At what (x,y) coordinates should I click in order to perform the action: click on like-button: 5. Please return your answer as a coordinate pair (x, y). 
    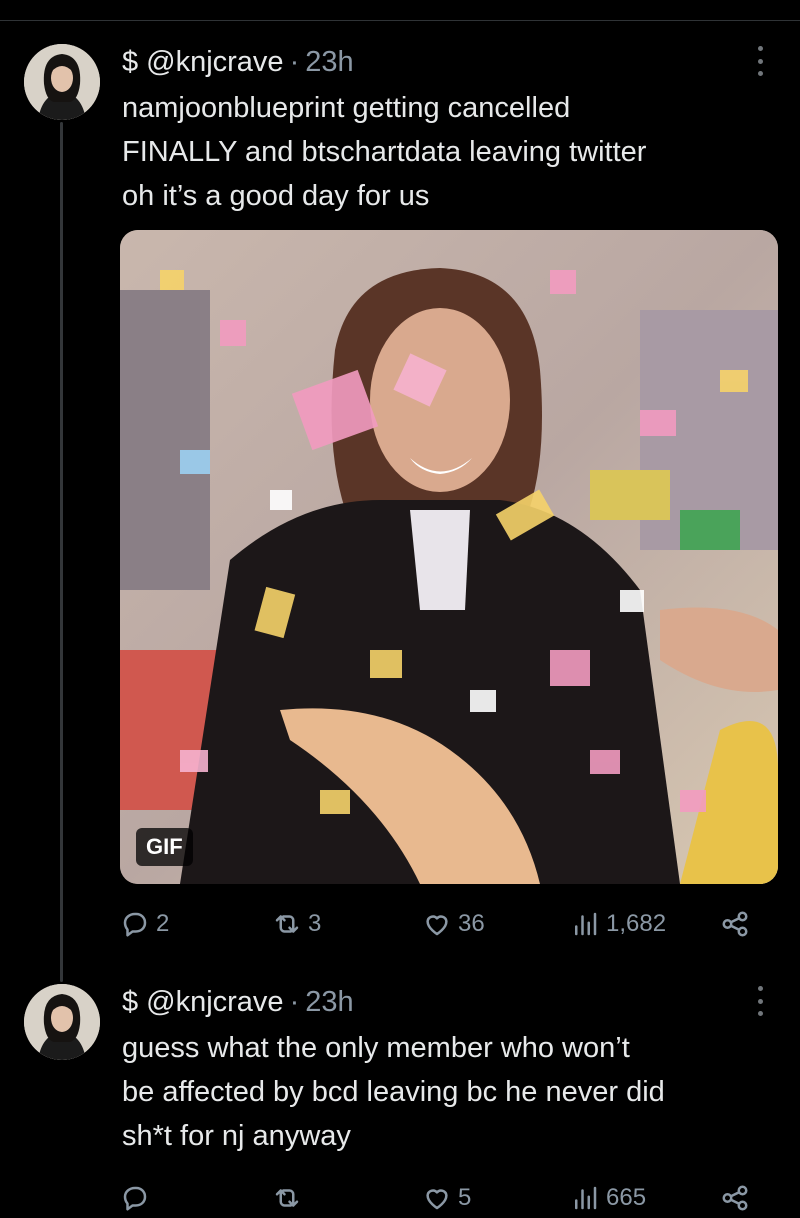
    Looking at the image, I should click on (446, 1198).